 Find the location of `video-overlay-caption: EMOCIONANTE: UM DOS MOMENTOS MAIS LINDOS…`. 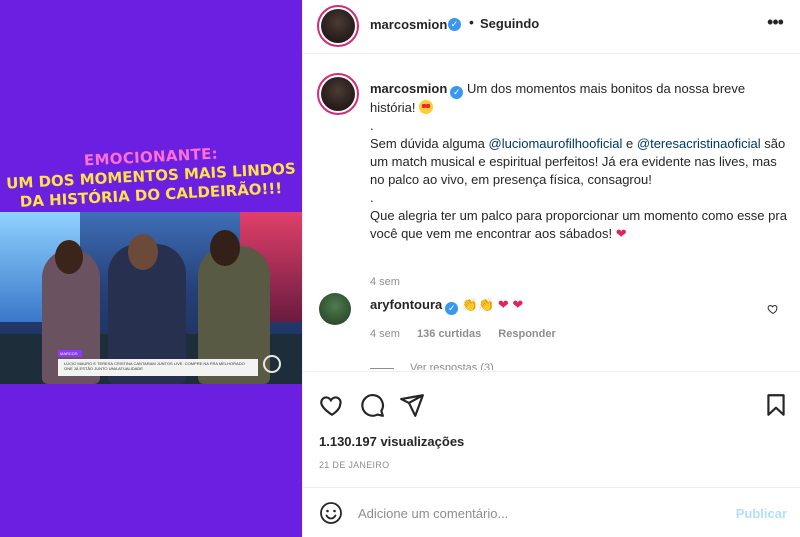

video-overlay-caption: EMOCIONANTE: UM DOS MOMENTOS MAIS LINDOS… is located at coordinates (151, 178).